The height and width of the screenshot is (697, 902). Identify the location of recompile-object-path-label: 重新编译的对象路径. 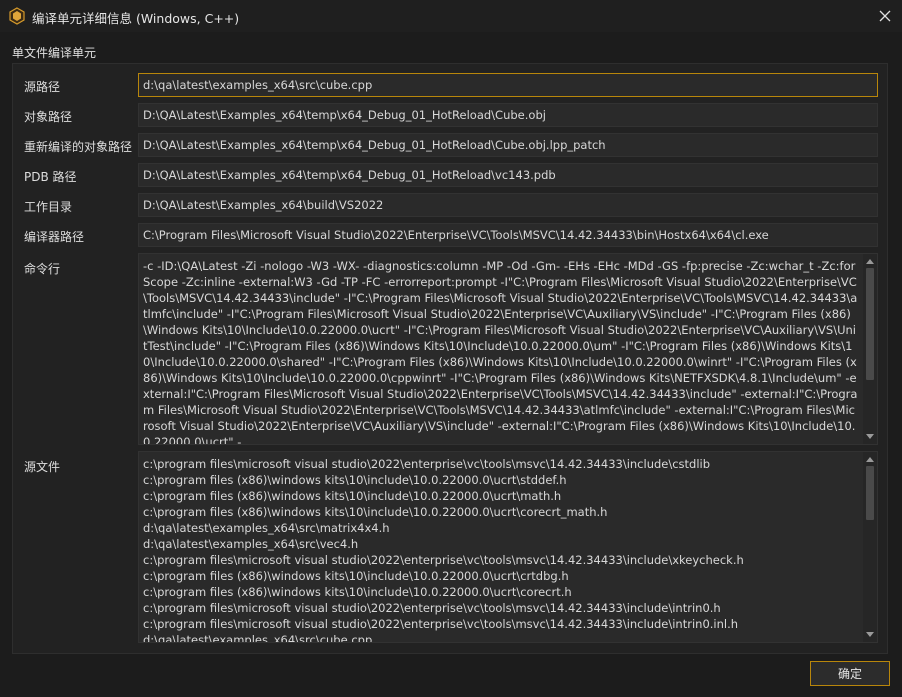
(78, 147).